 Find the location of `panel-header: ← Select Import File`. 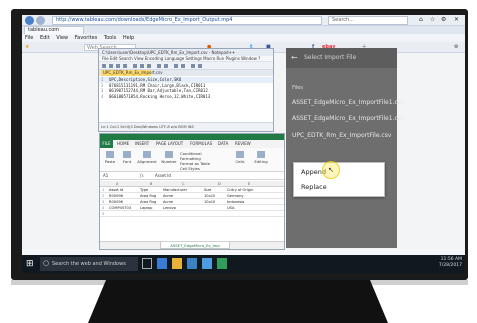

panel-header: ← Select Import File is located at coordinates (341, 58).